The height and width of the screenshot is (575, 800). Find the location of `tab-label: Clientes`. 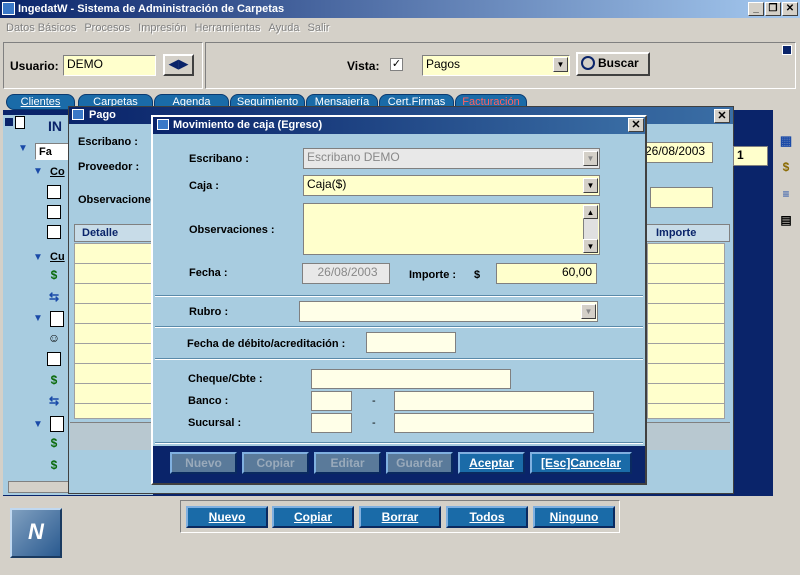

tab-label: Clientes is located at coordinates (40, 102).